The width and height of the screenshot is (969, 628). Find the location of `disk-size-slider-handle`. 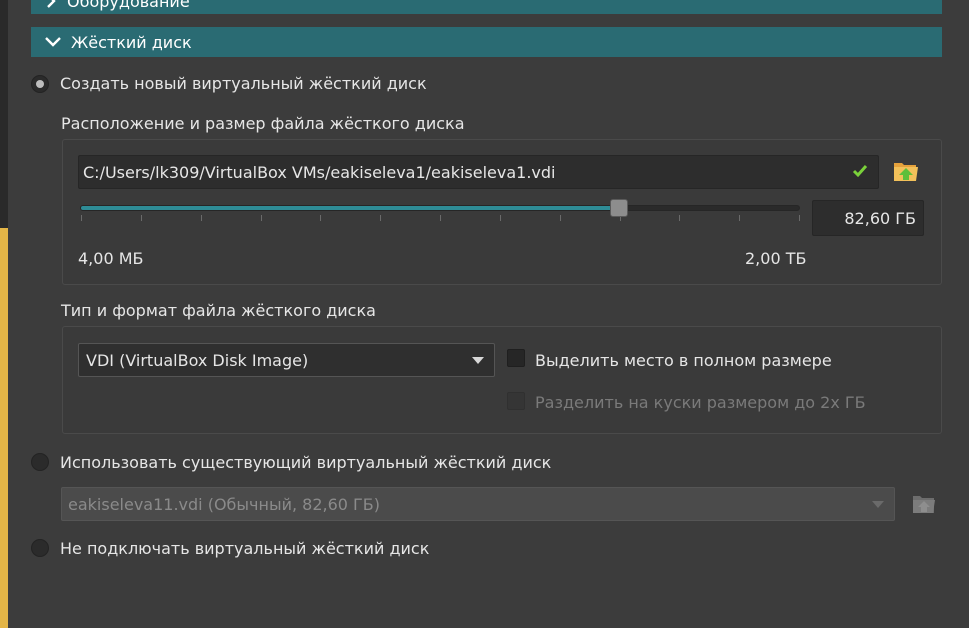

disk-size-slider-handle is located at coordinates (619, 208).